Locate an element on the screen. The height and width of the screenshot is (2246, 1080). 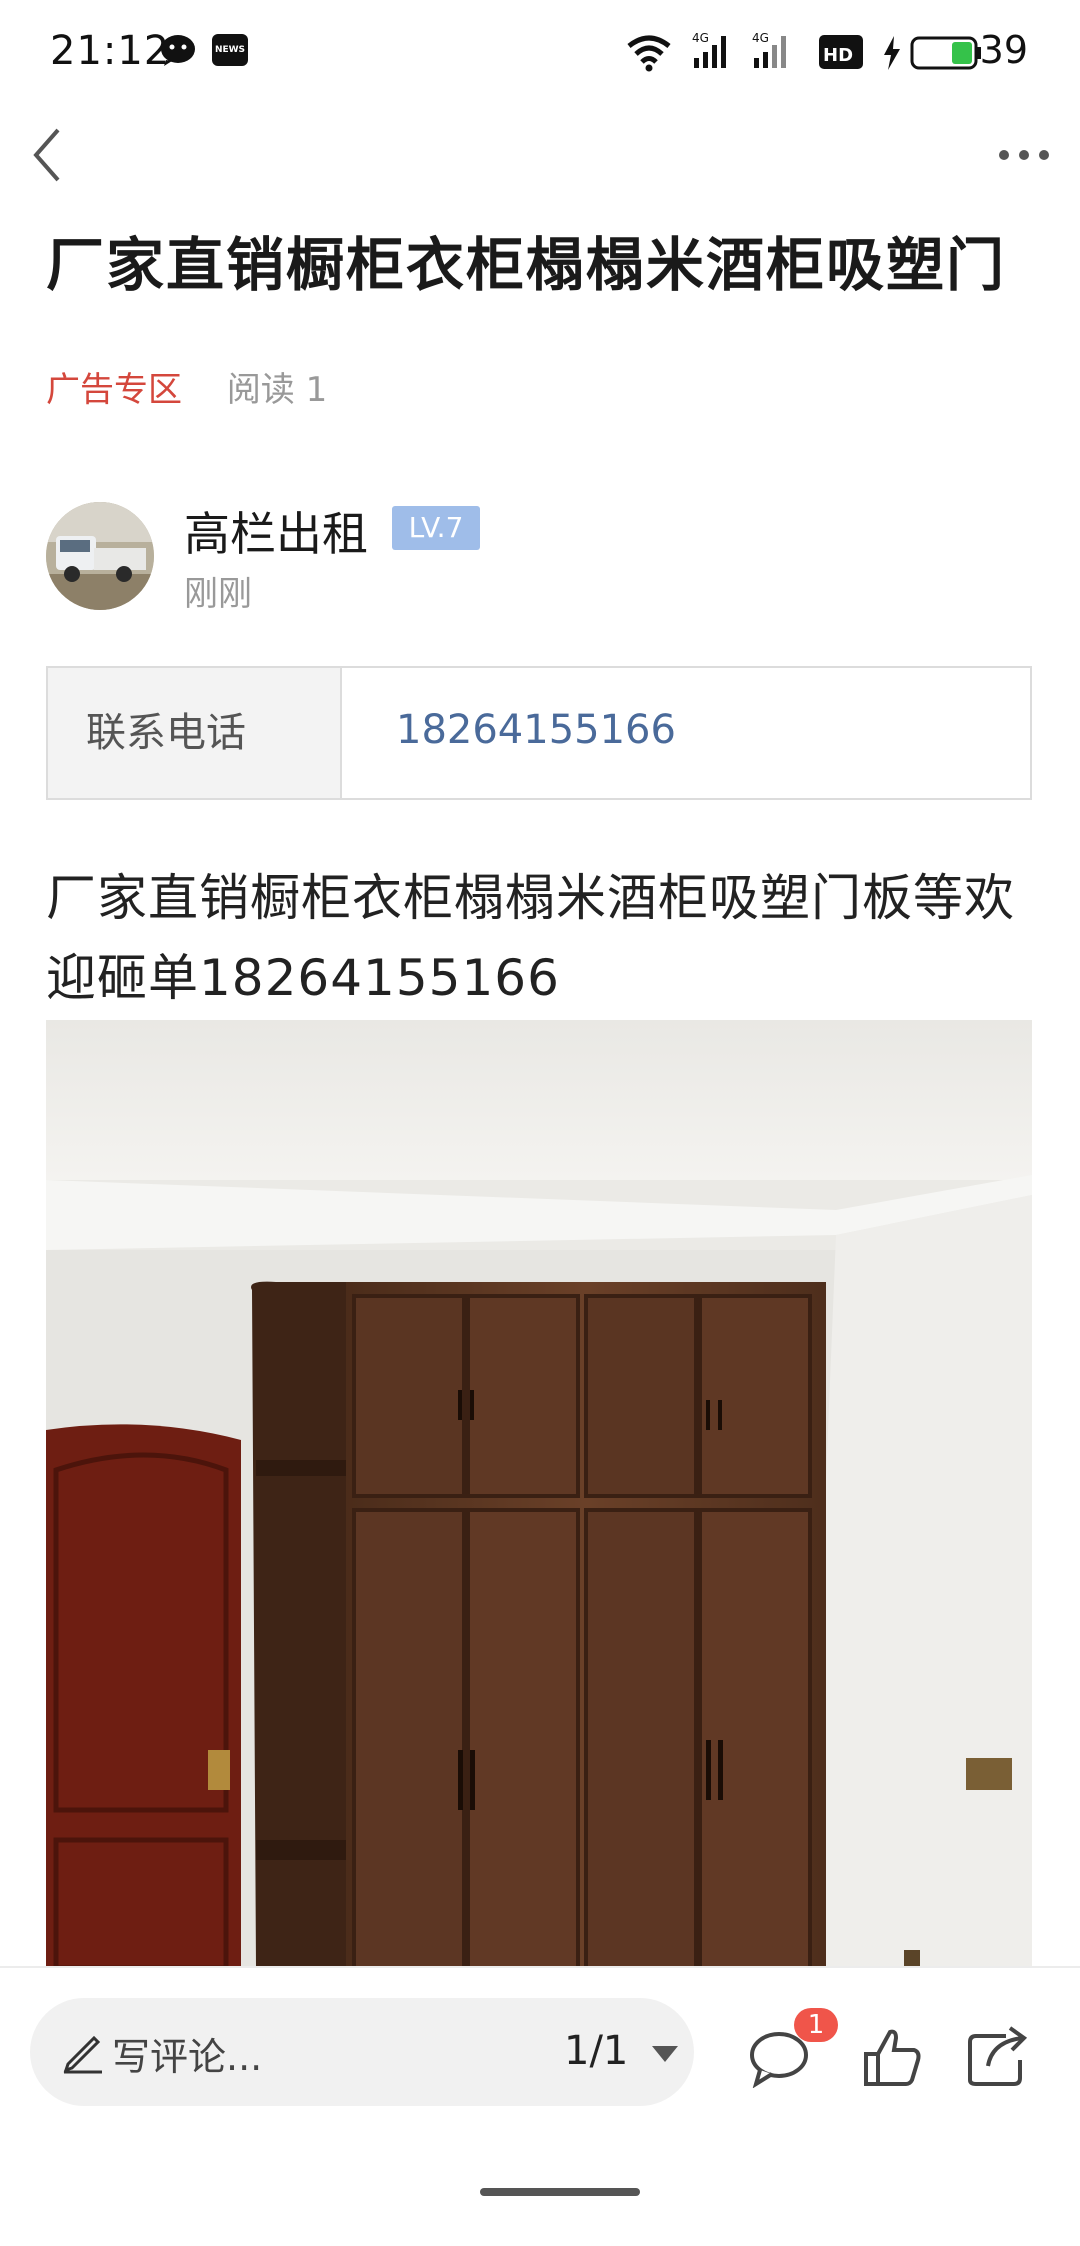
pencil-icon is located at coordinates (82, 2054).